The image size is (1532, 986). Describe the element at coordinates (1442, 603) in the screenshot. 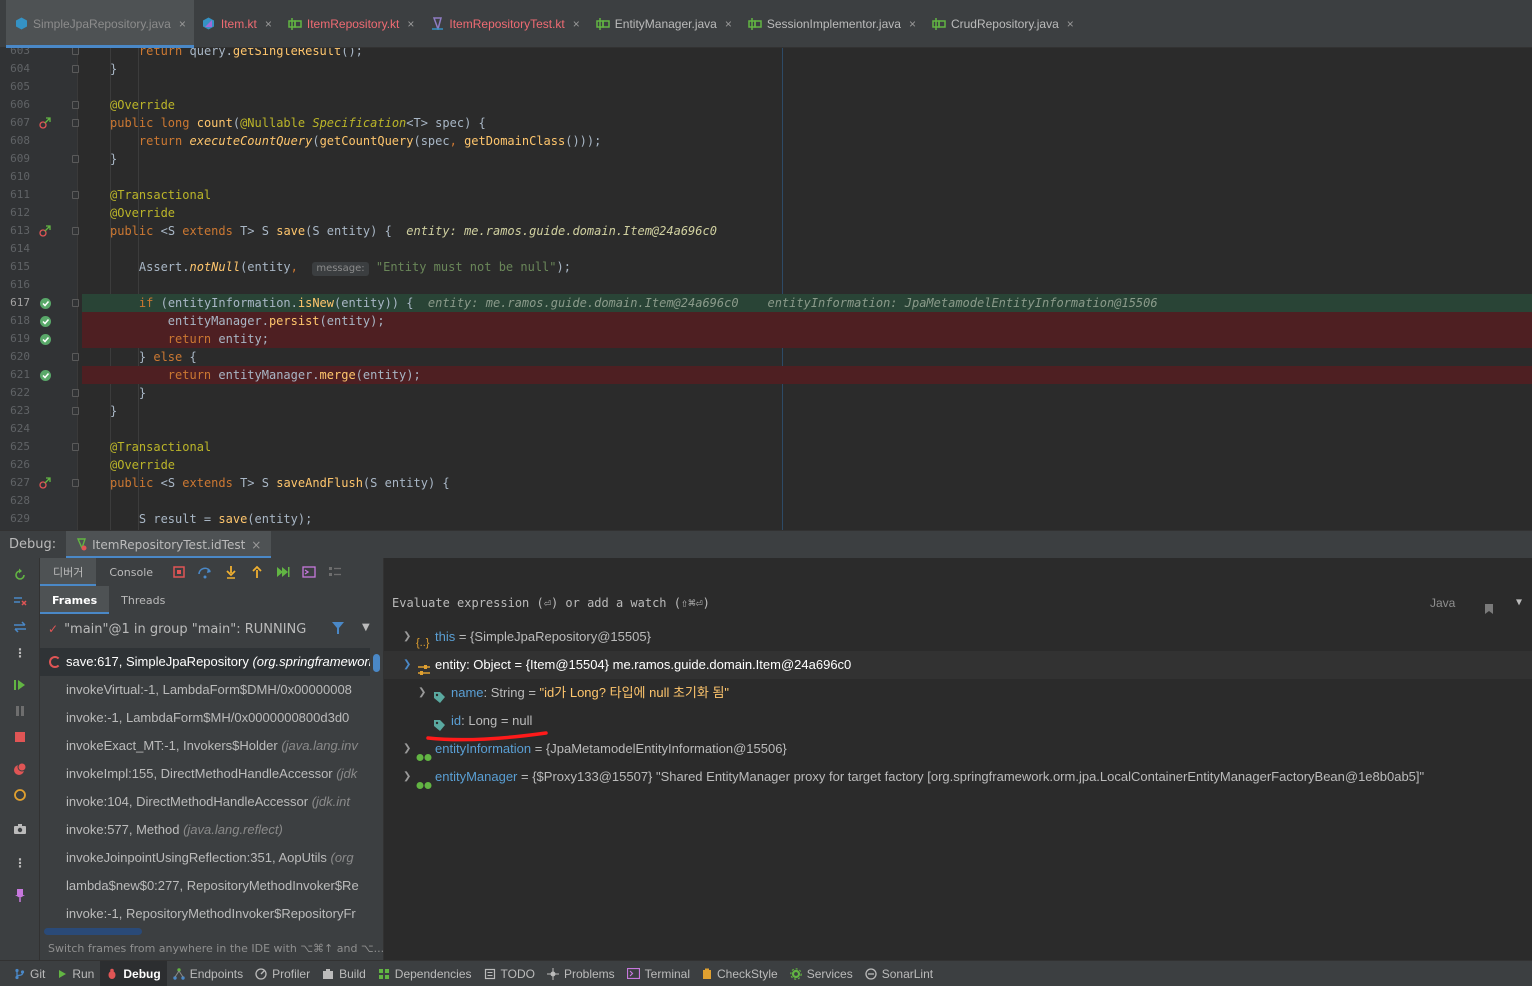

I see `language-selector: Java` at that location.